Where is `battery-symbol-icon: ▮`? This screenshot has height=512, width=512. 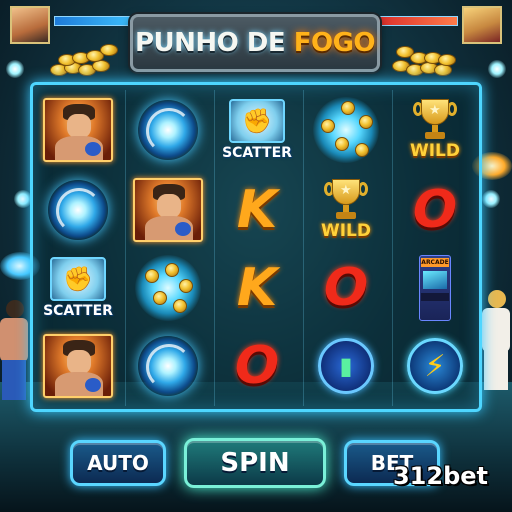
battery-symbol-icon: ▮ is located at coordinates (346, 366).